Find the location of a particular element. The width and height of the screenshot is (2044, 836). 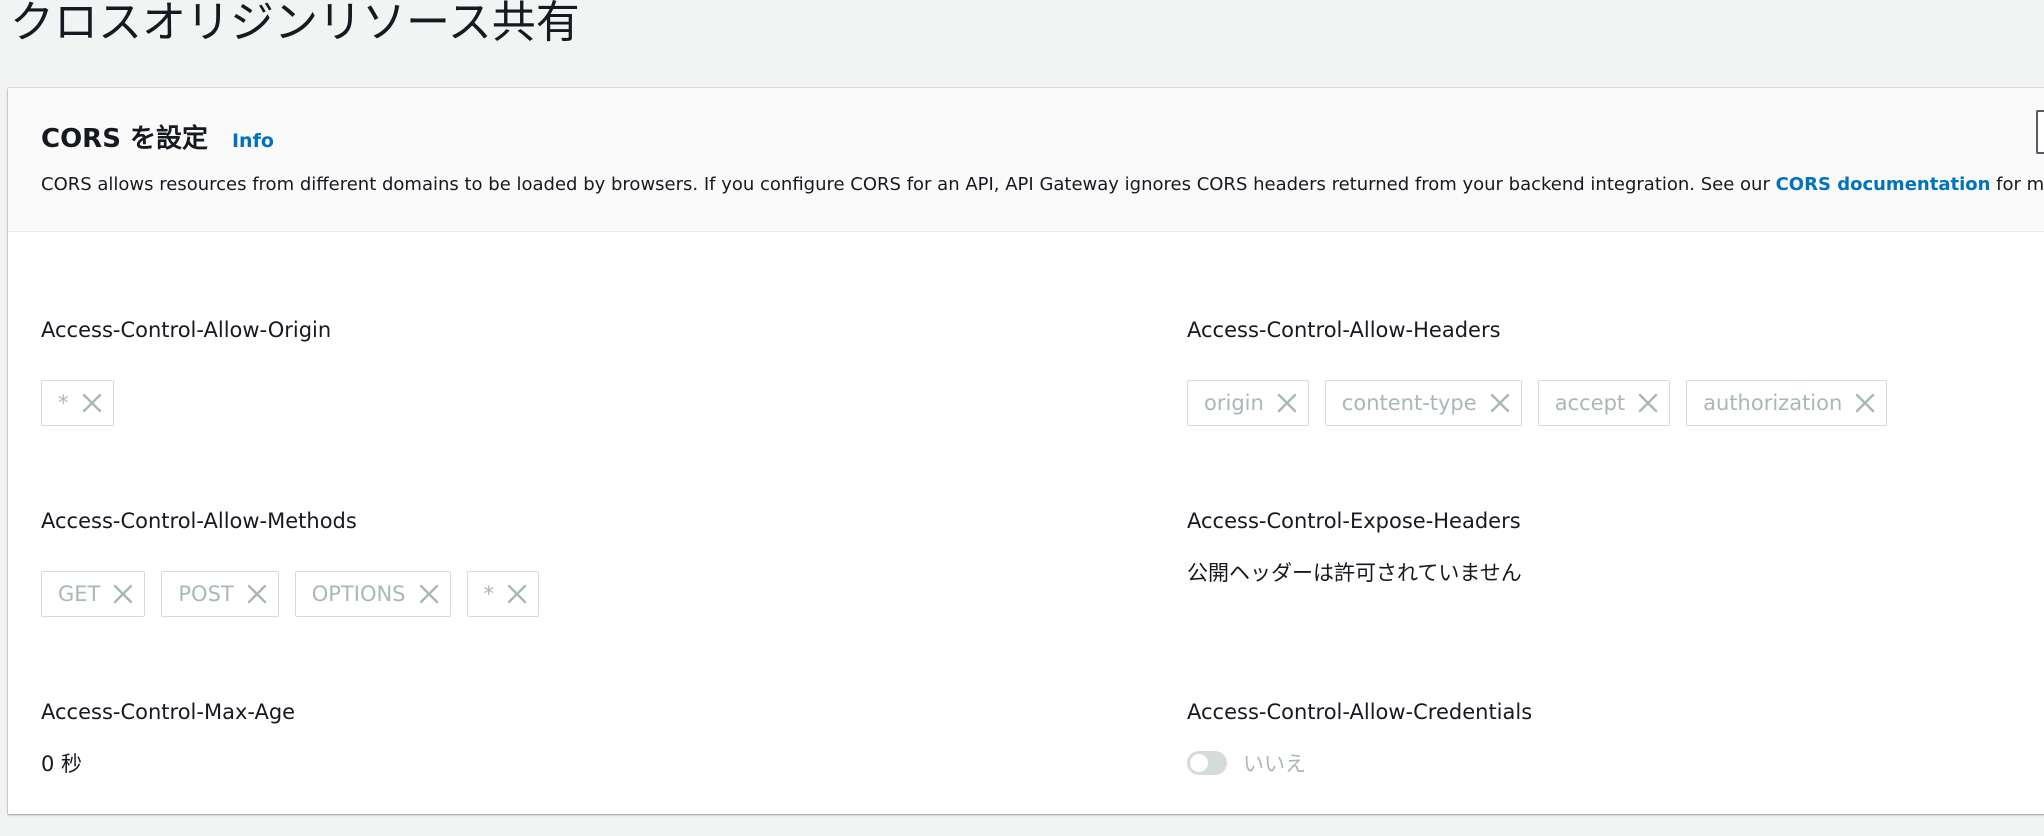

field-label: Access-Control-Allow-Origin is located at coordinates (186, 330).